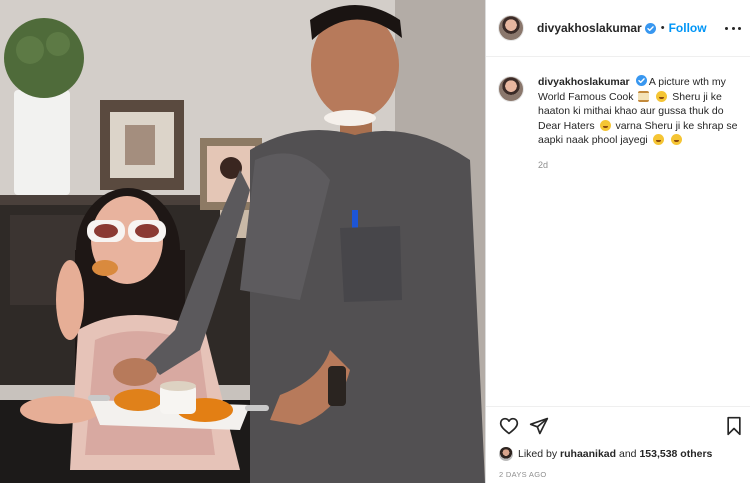 Image resolution: width=750 pixels, height=483 pixels. Describe the element at coordinates (538, 454) in the screenshot. I see `liked-by-prefix: Liked by` at that location.